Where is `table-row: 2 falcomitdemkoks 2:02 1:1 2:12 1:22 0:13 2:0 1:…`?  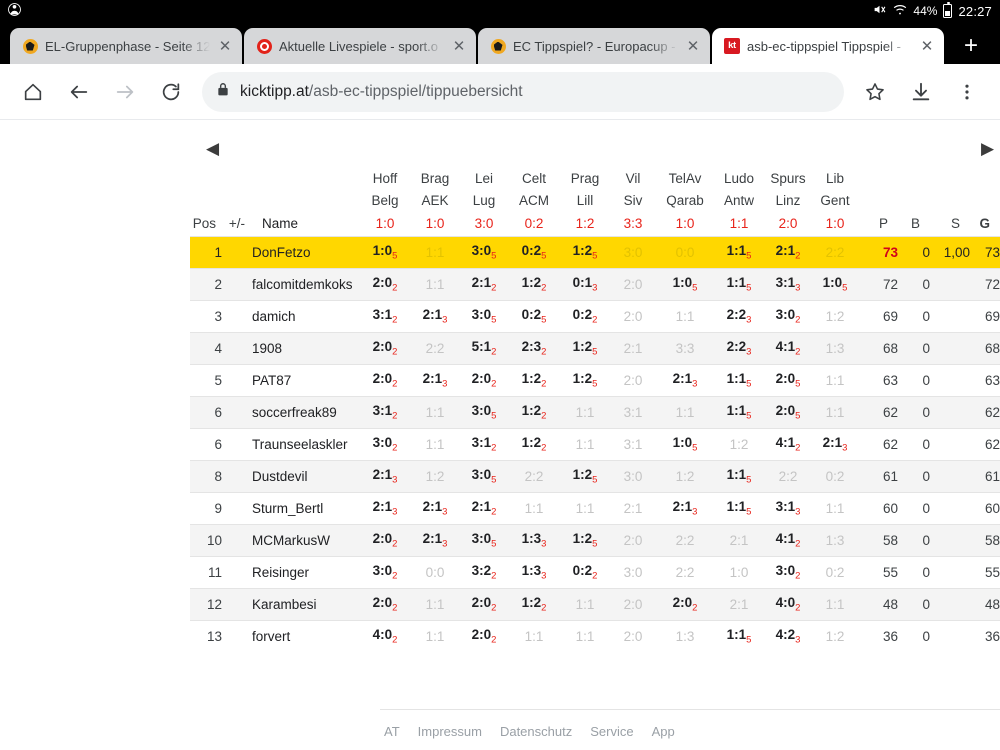 table-row: 2 falcomitdemkoks 2:02 1:1 2:12 1:22 0:13 2:0 1:… is located at coordinates (595, 284).